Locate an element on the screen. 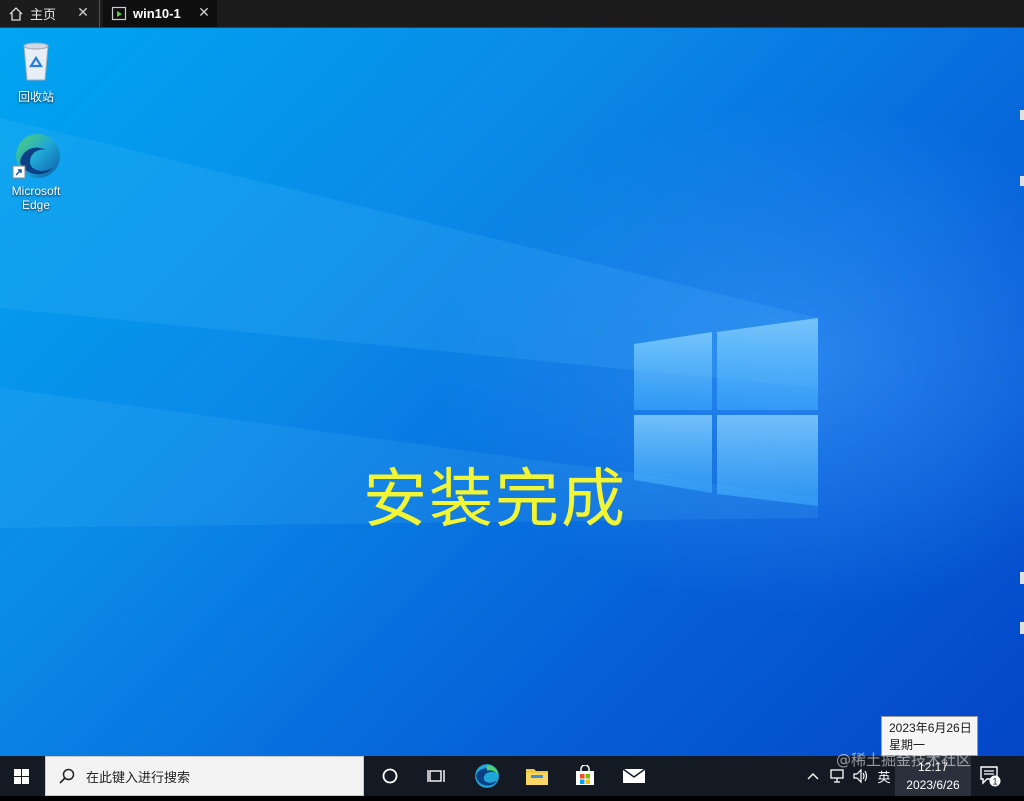  chevron-up-icon is located at coordinates (813, 776).